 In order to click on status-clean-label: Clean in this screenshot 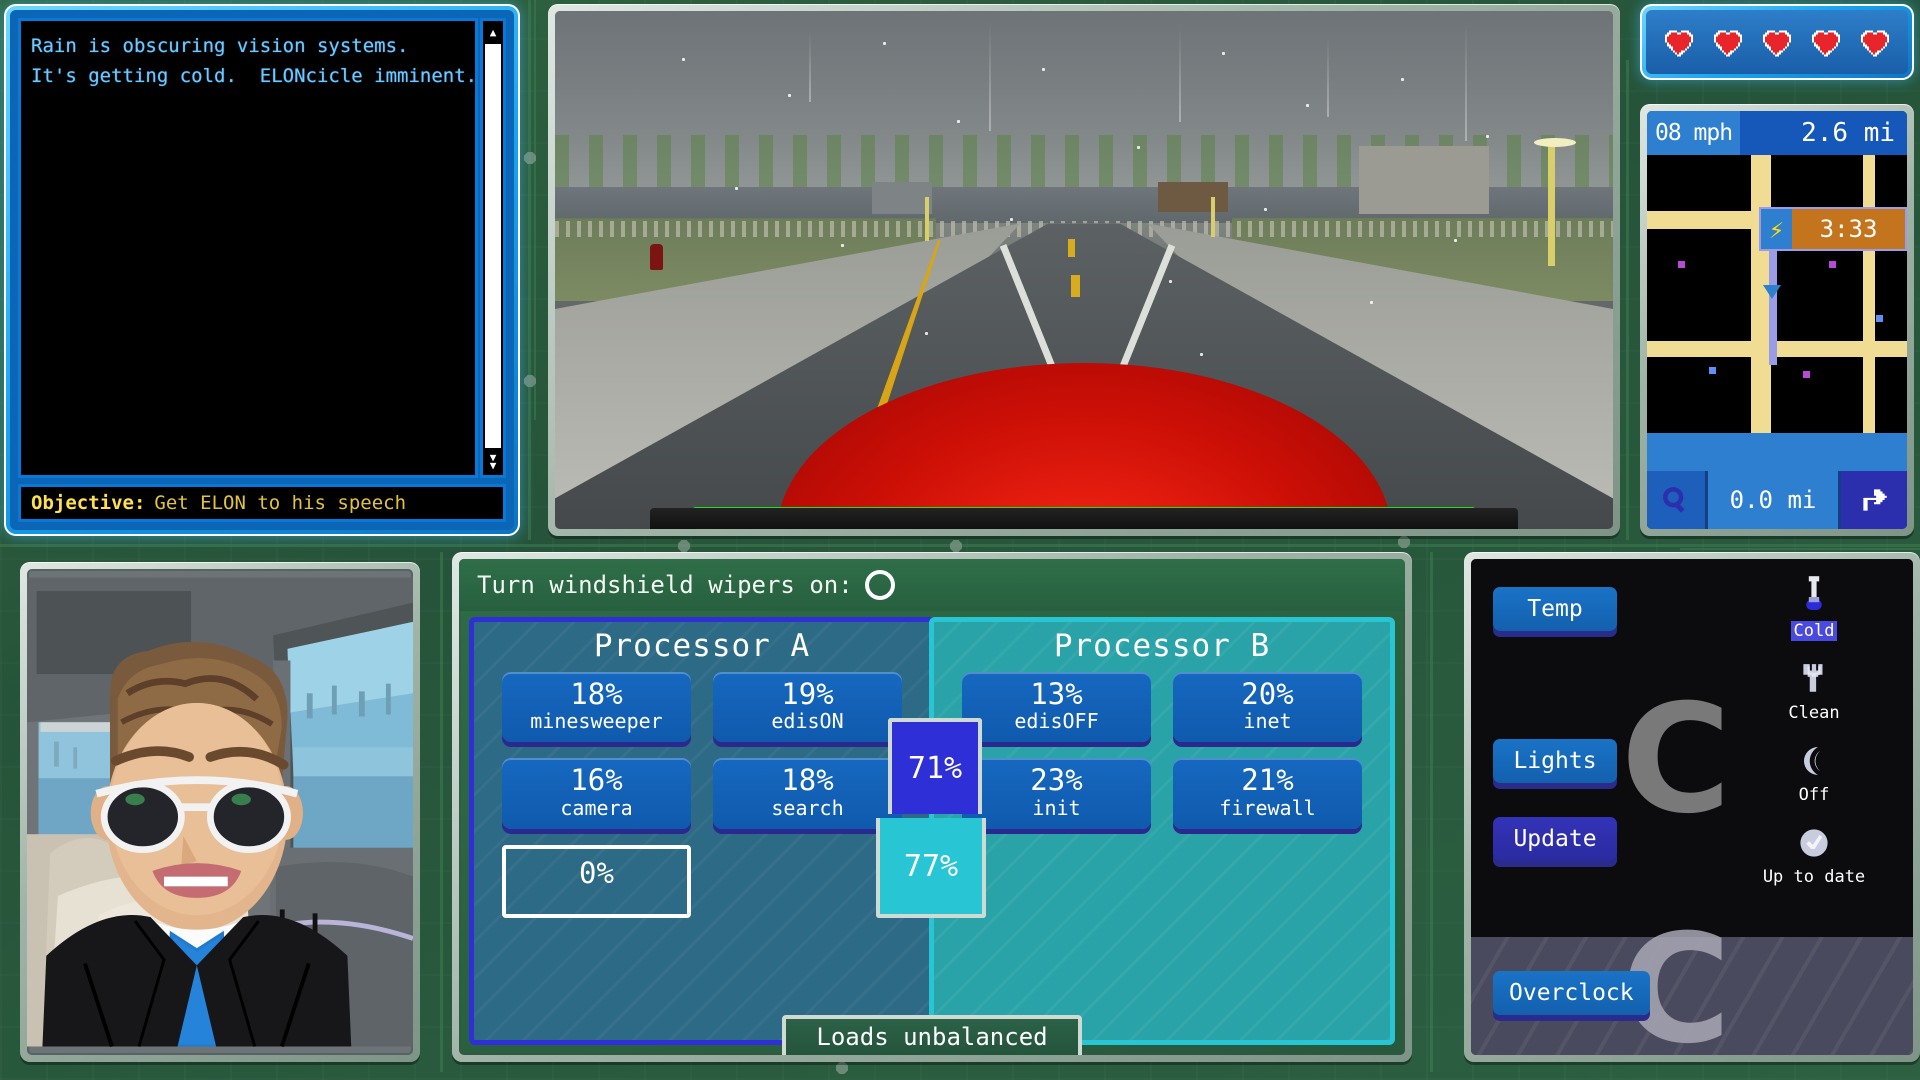, I will do `click(1814, 713)`.